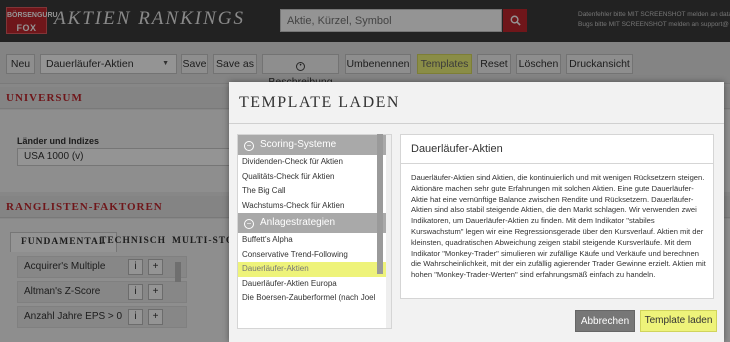 The image size is (730, 342). I want to click on list-item: Dauerläufer-Aktien Europa, so click(314, 284).